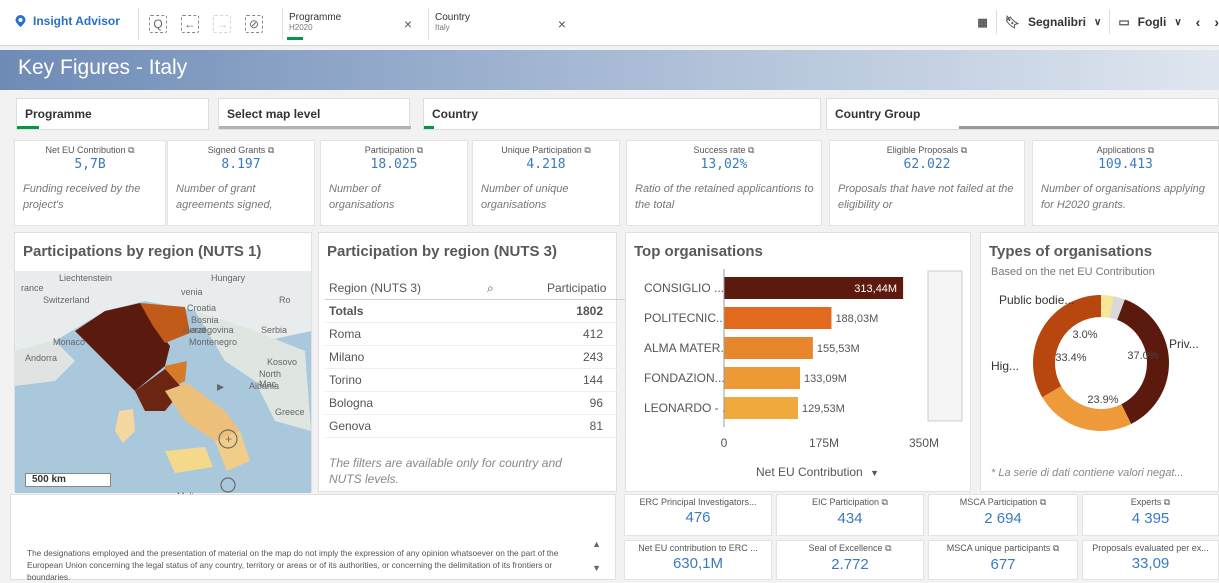 The height and width of the screenshot is (583, 1219). What do you see at coordinates (290, 412) in the screenshot?
I see `map-label: Greece` at bounding box center [290, 412].